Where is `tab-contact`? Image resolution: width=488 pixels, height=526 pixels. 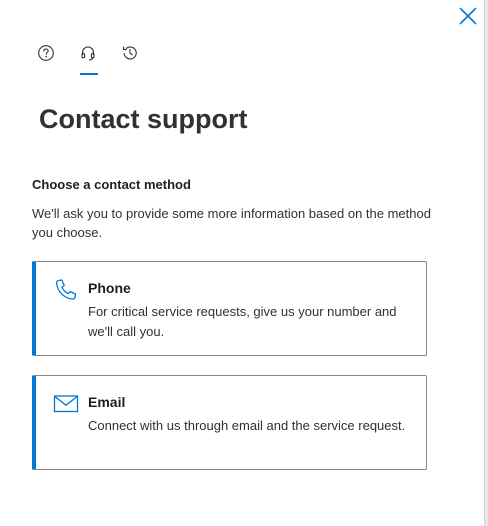 tab-contact is located at coordinates (88, 58).